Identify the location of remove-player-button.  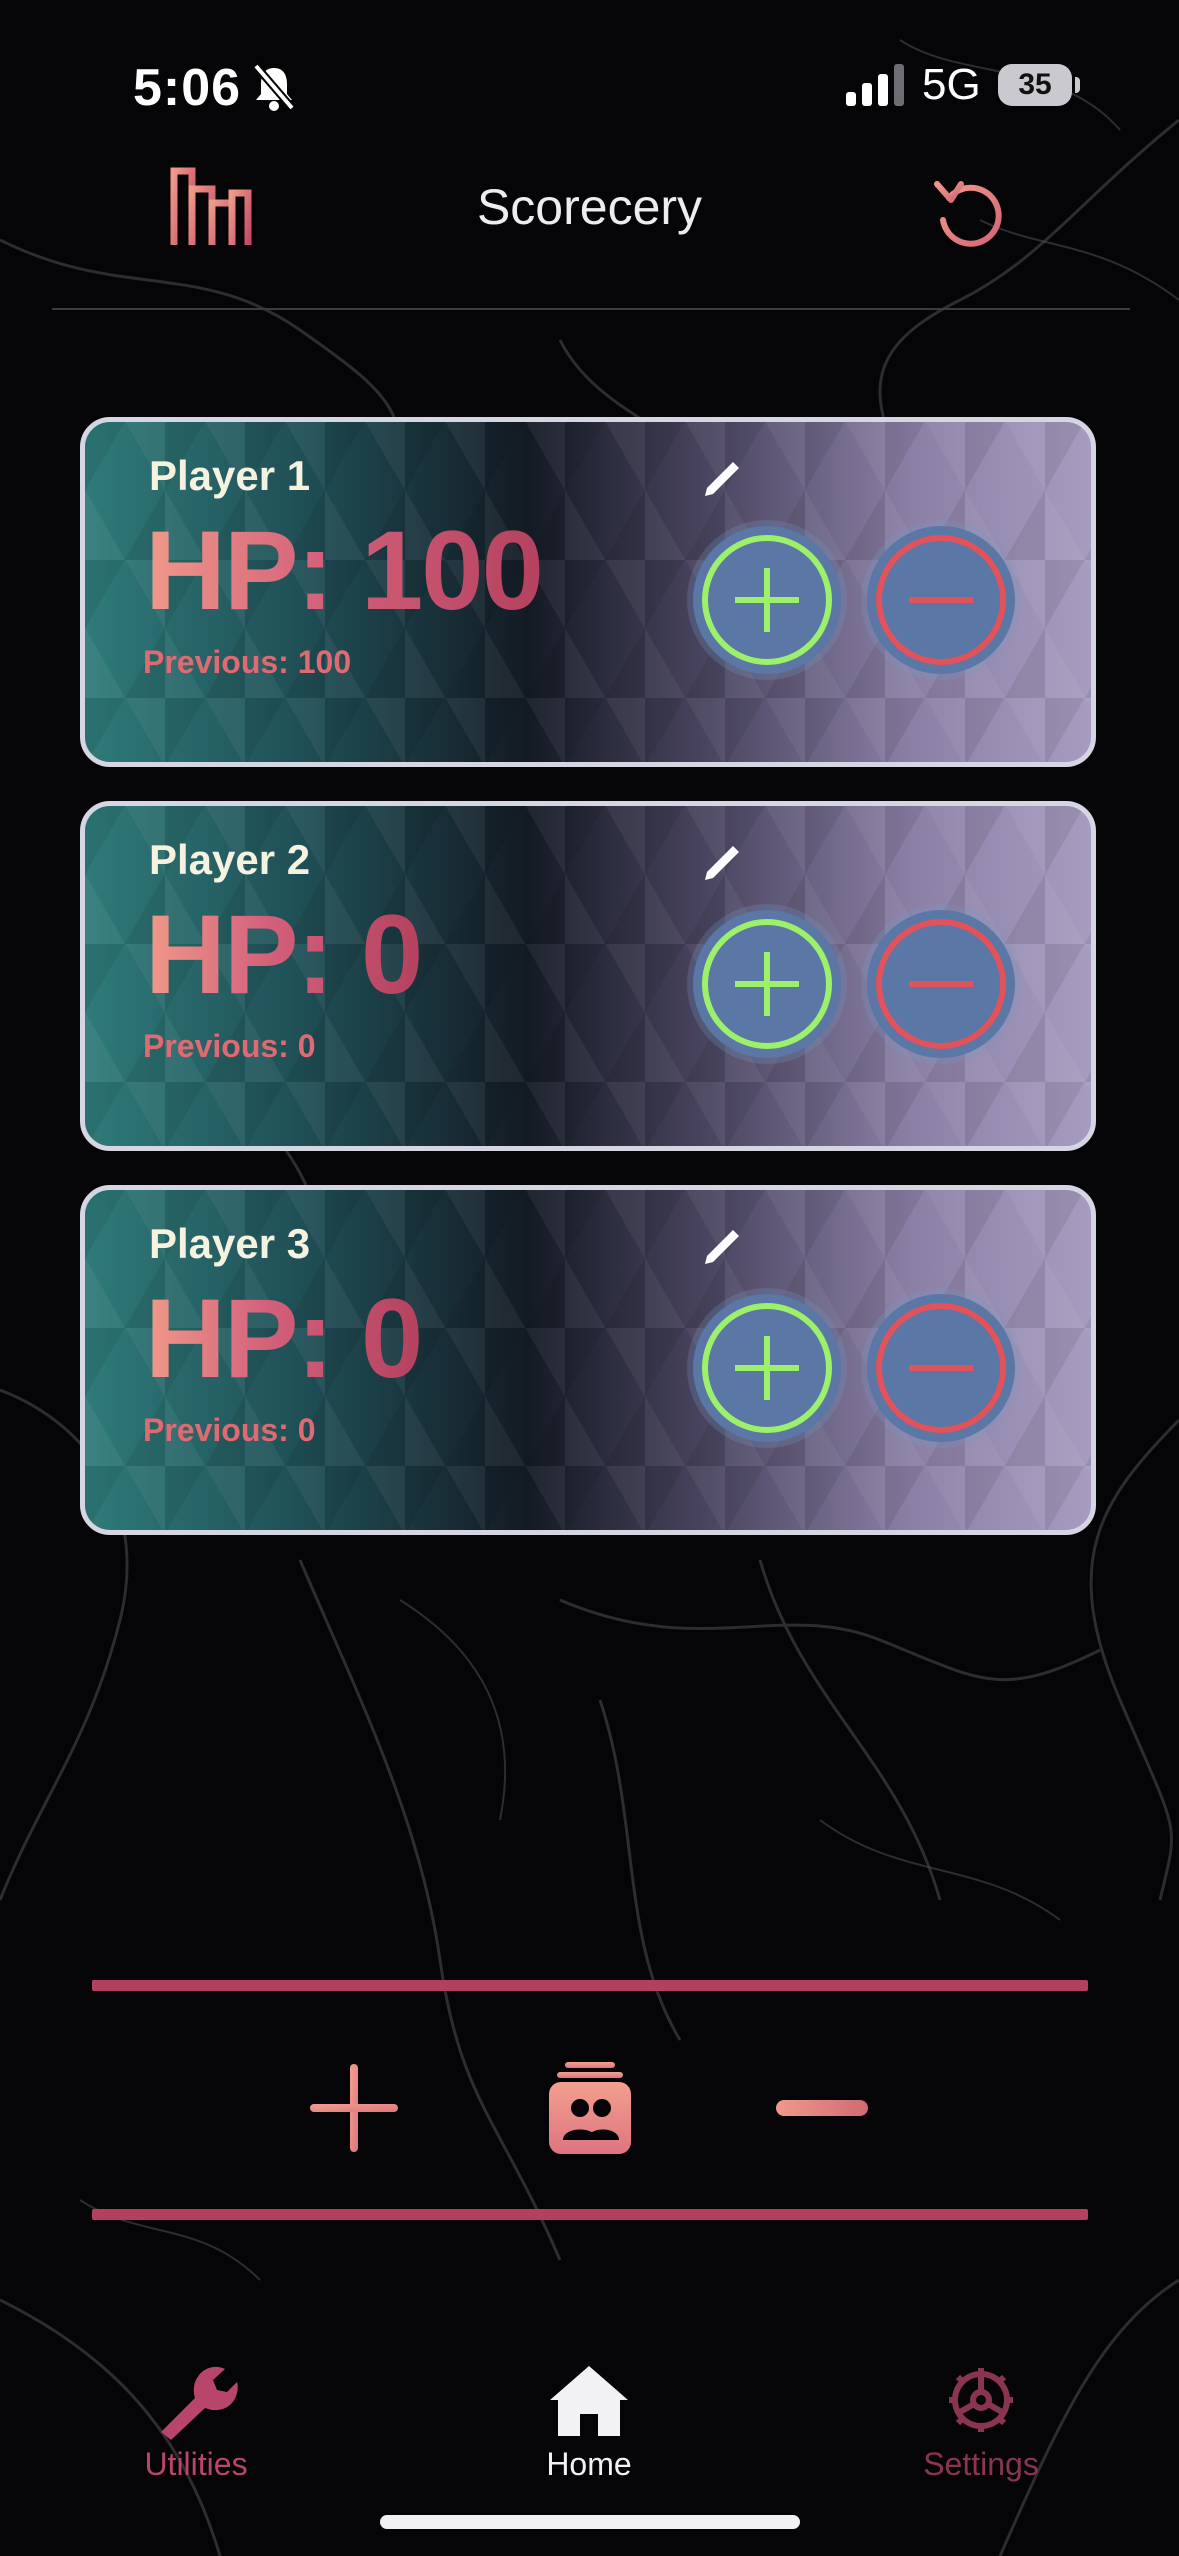
(822, 2108).